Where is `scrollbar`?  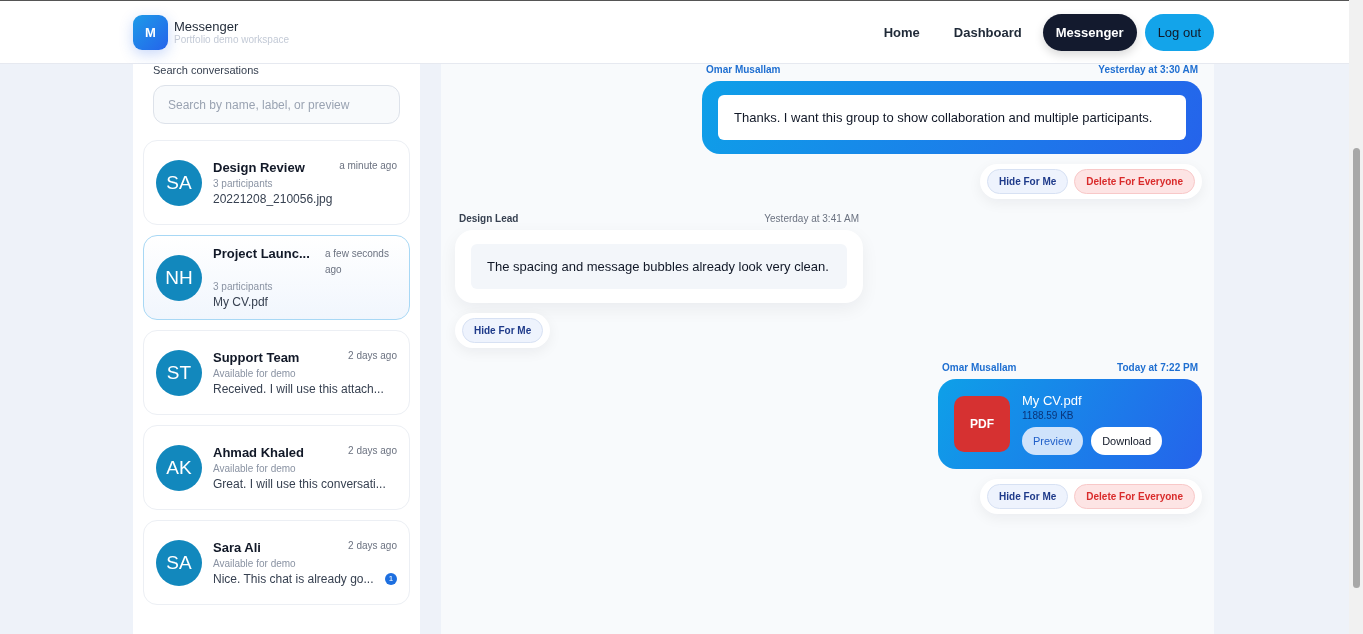
scrollbar is located at coordinates (1356, 317).